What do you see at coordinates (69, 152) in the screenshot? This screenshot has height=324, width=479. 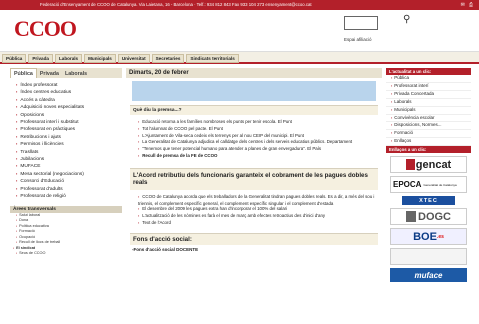 I see `sidebar-item: Trasllats` at bounding box center [69, 152].